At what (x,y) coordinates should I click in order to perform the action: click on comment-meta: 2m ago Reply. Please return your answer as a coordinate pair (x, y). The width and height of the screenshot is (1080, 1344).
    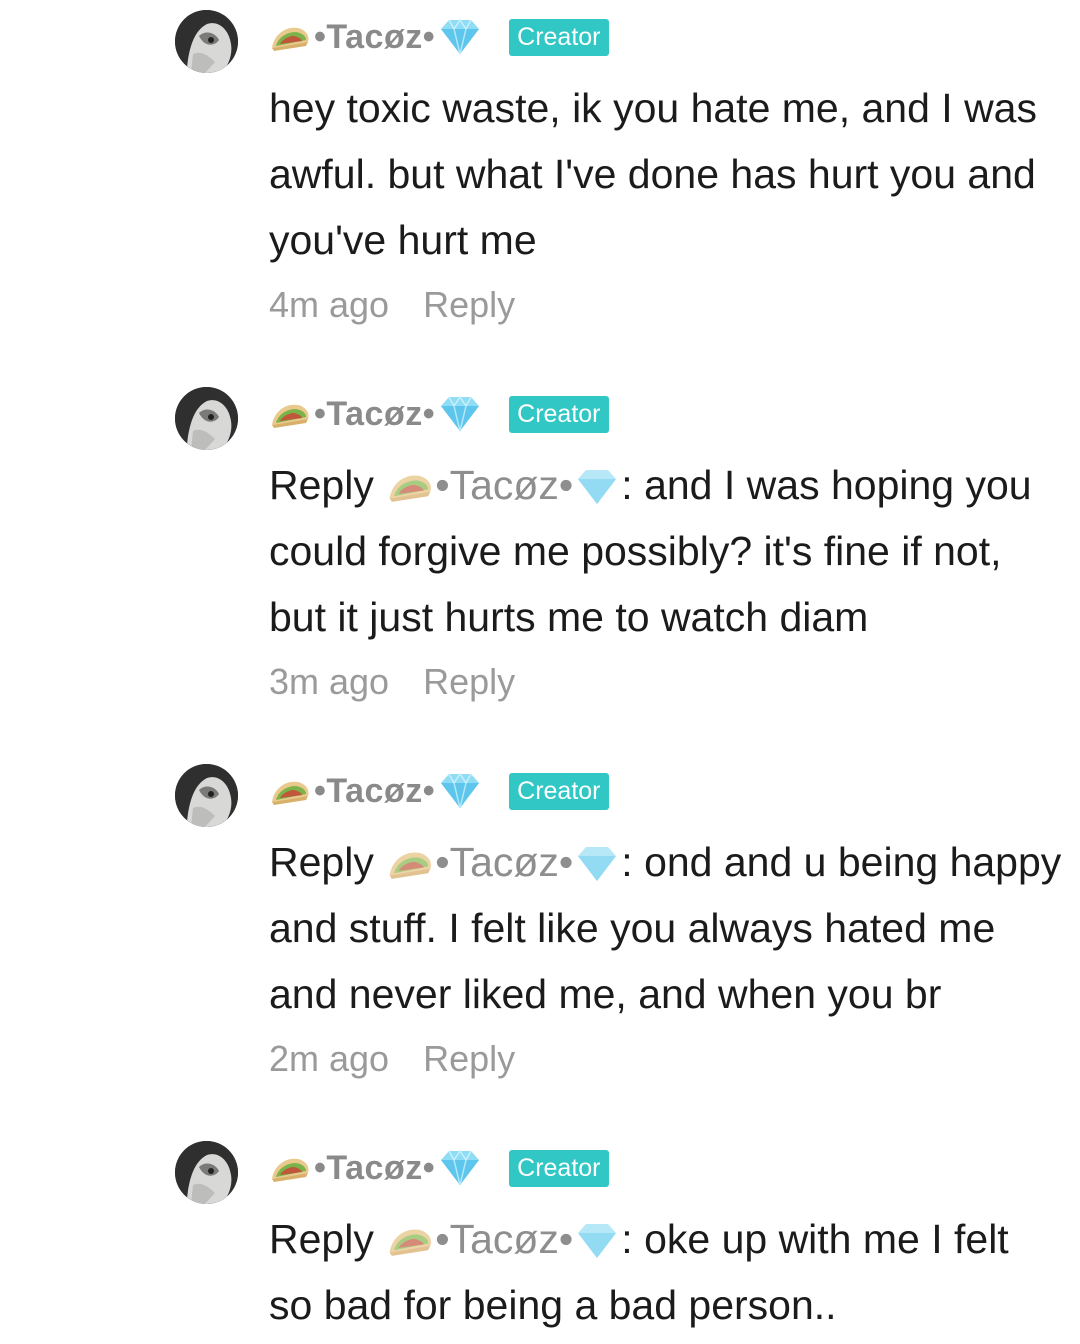
    Looking at the image, I should click on (392, 1059).